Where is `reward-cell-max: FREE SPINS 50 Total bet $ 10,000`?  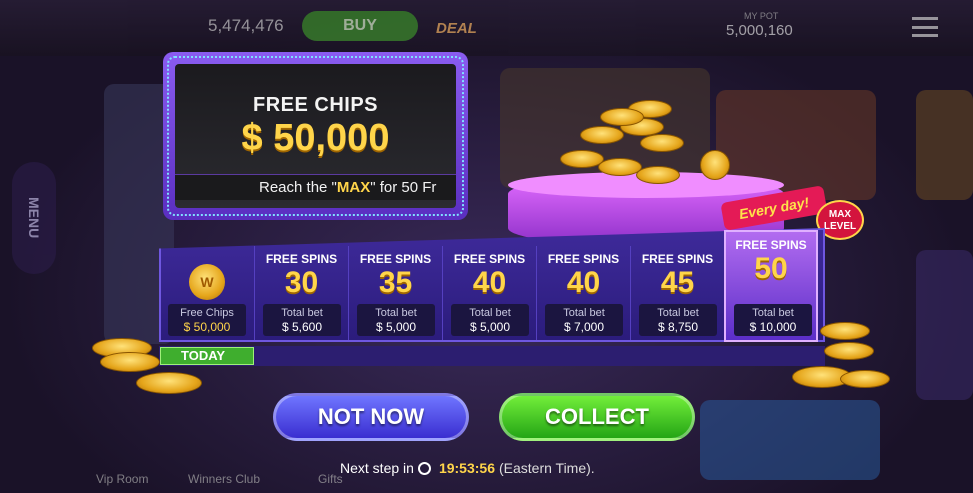 reward-cell-max: FREE SPINS 50 Total bet $ 10,000 is located at coordinates (771, 286).